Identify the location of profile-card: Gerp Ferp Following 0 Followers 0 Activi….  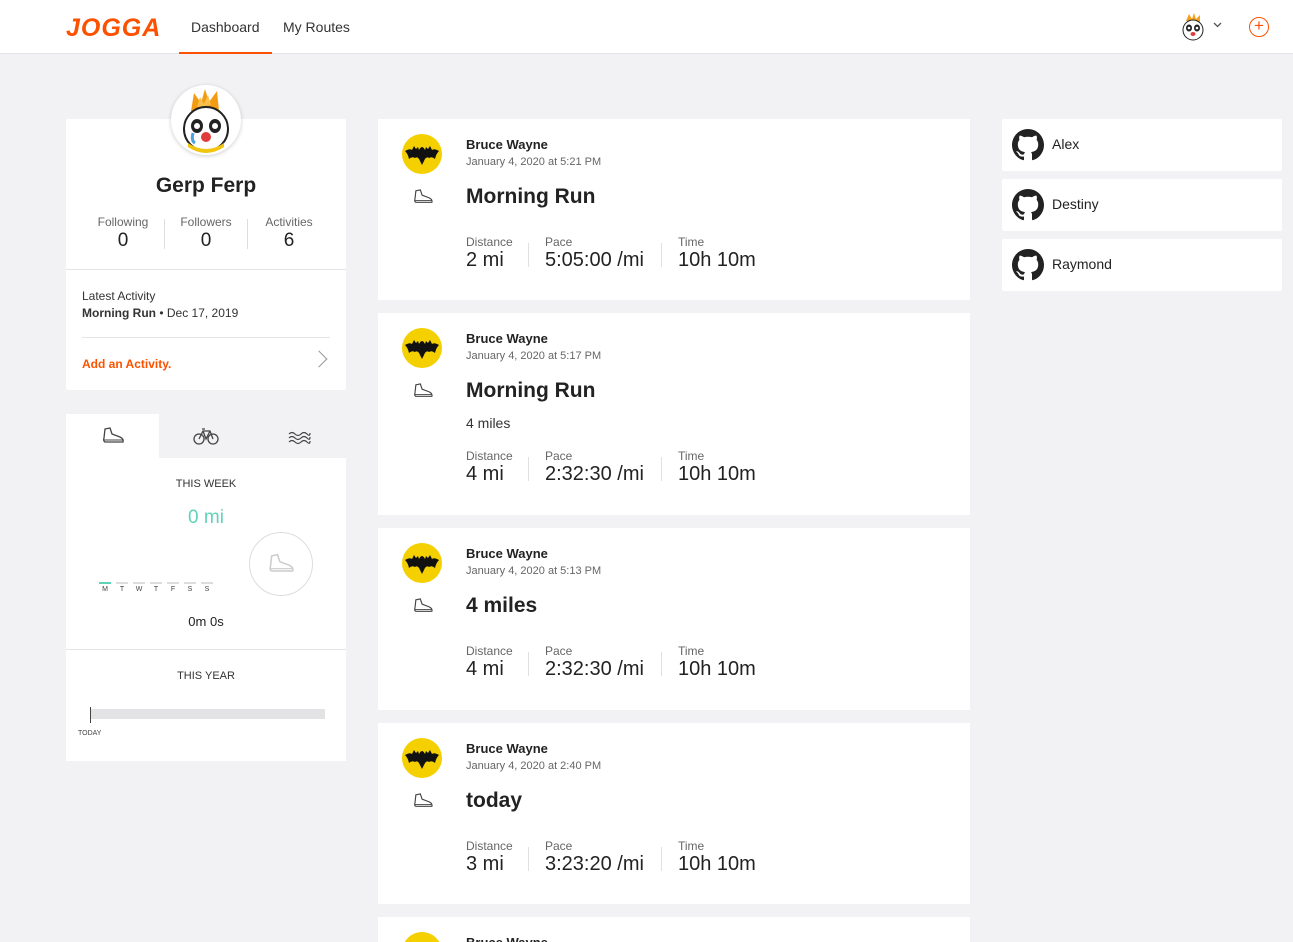
(206, 237).